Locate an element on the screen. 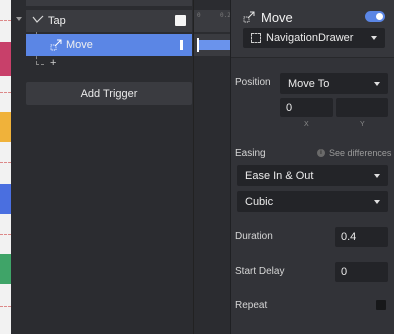 The image size is (394, 334). tap-gesture-icon is located at coordinates (38, 19).